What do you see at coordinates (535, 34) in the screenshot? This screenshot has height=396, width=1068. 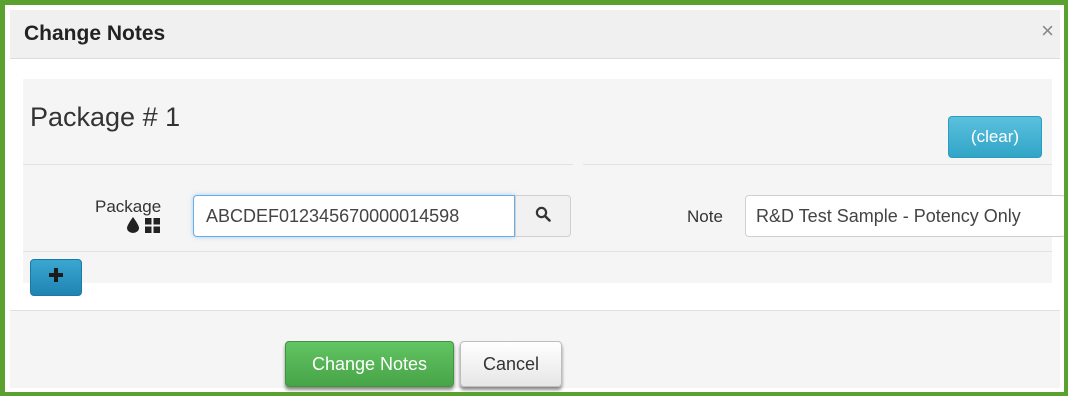 I see `dialog-header: Change Notes ×` at bounding box center [535, 34].